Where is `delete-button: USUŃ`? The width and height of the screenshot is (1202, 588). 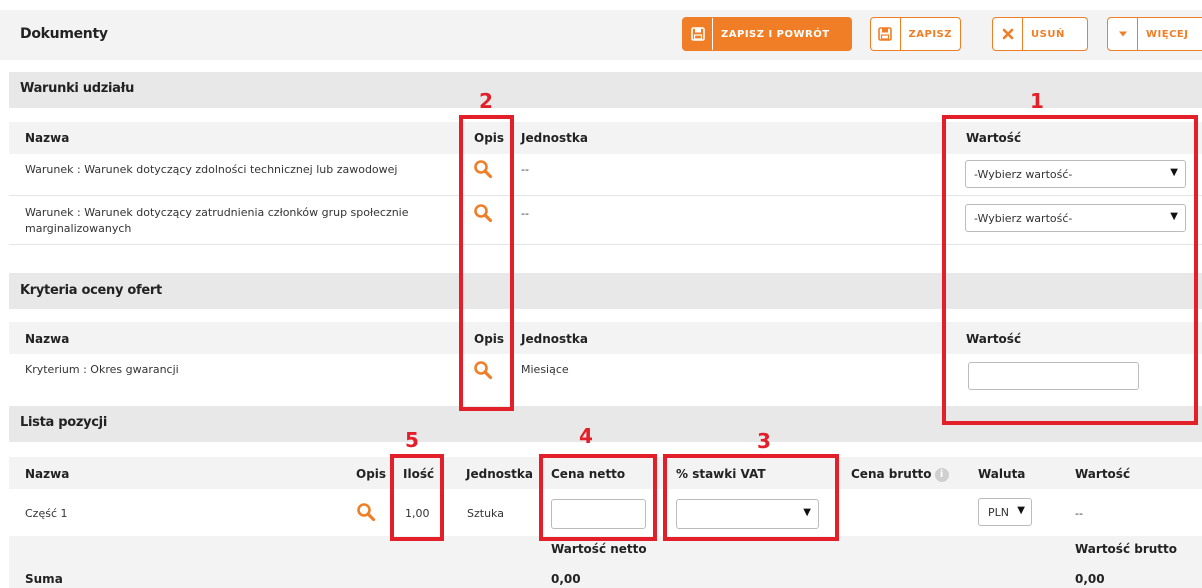
delete-button: USUŃ is located at coordinates (1040, 34).